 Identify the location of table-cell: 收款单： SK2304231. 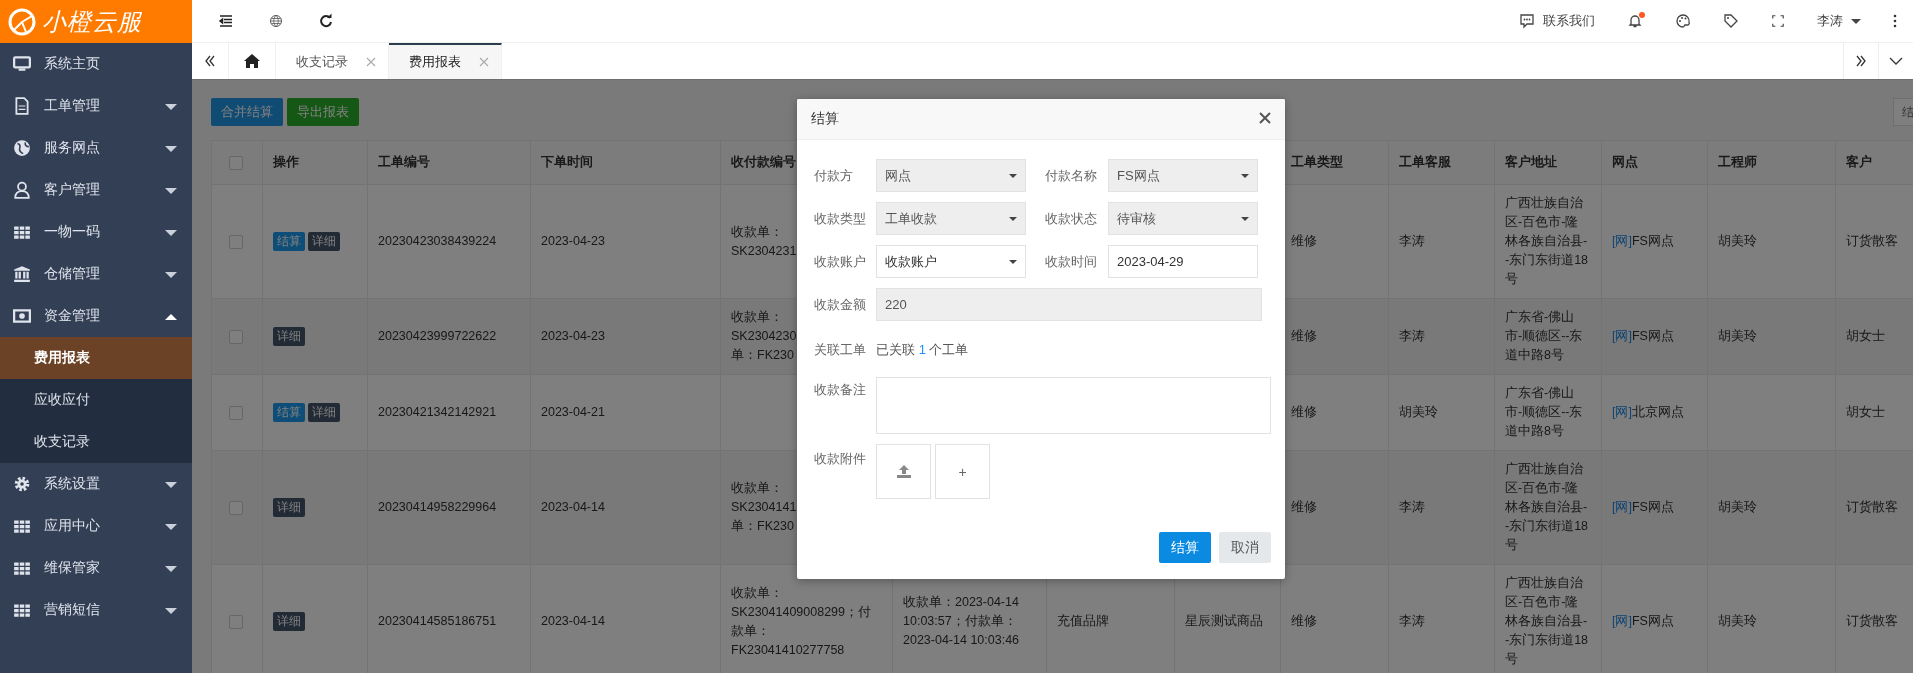
(764, 241).